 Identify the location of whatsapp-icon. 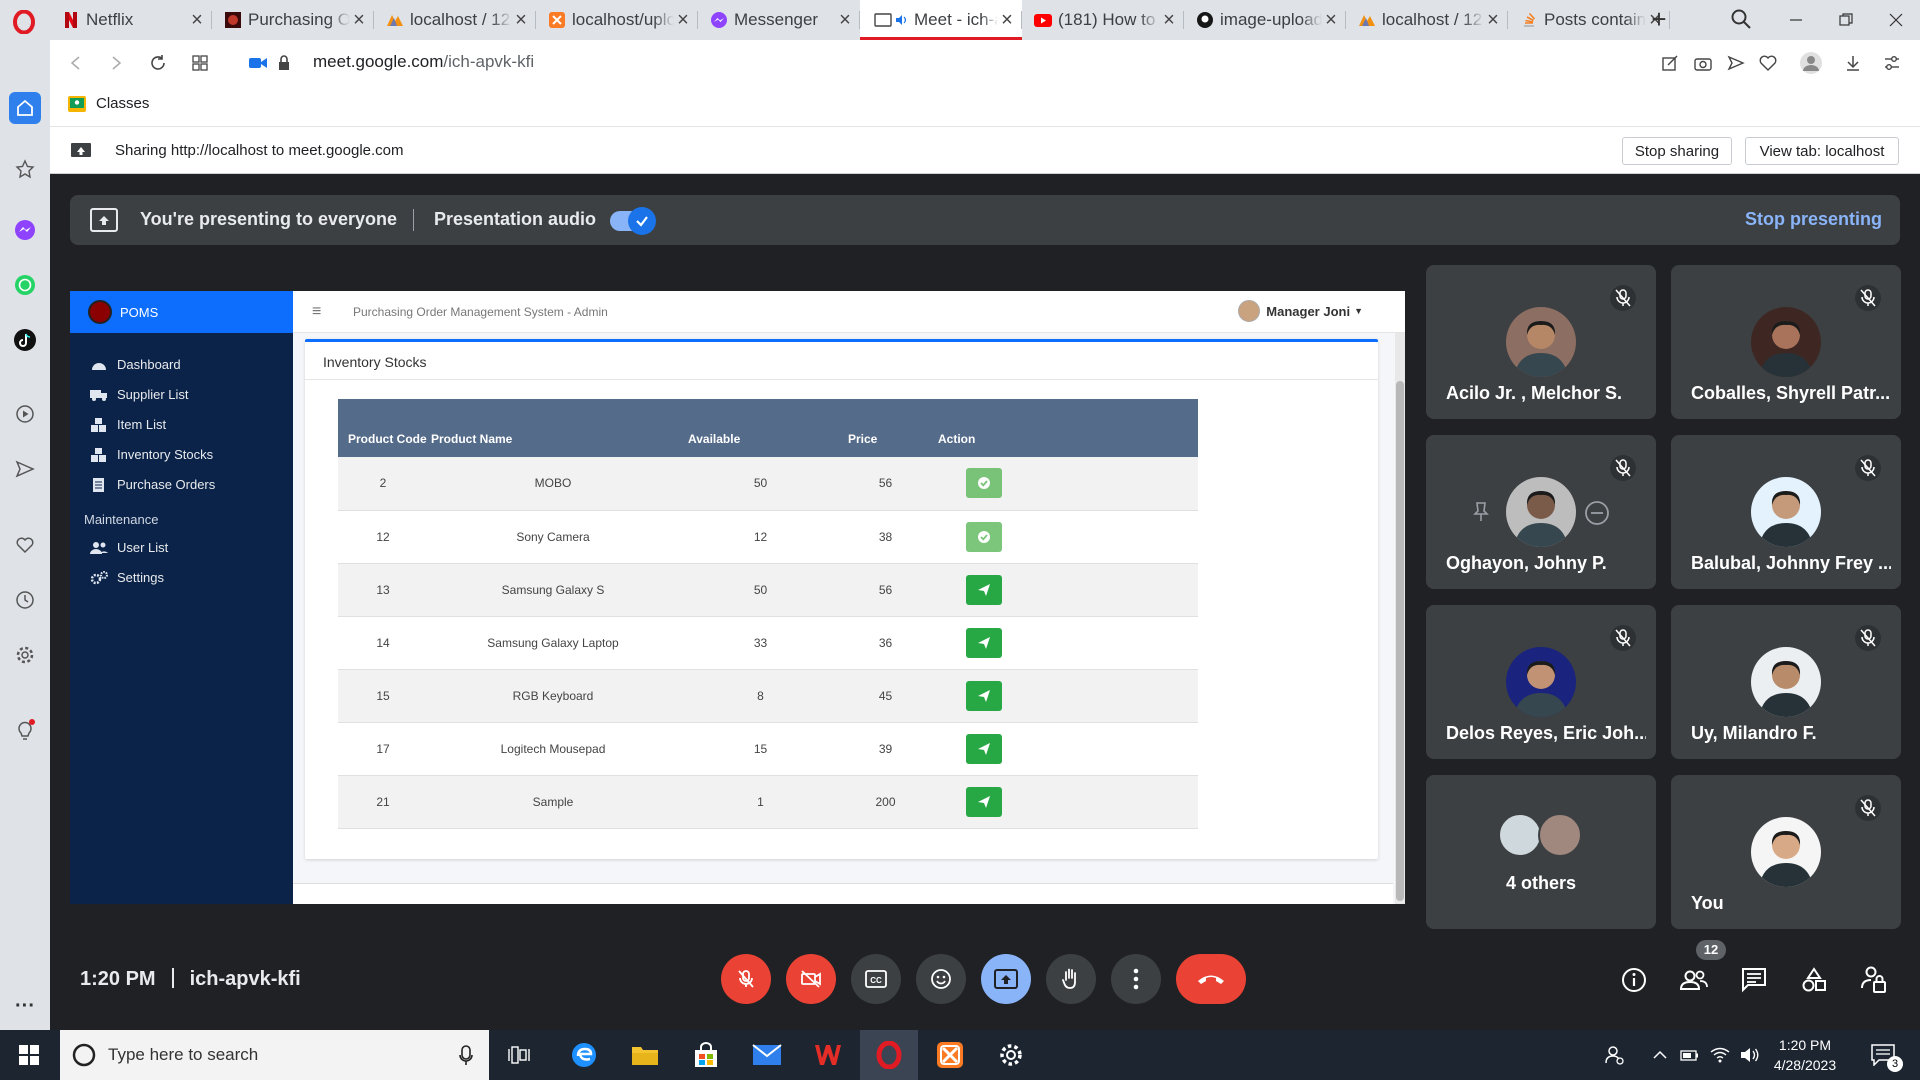
(25, 285).